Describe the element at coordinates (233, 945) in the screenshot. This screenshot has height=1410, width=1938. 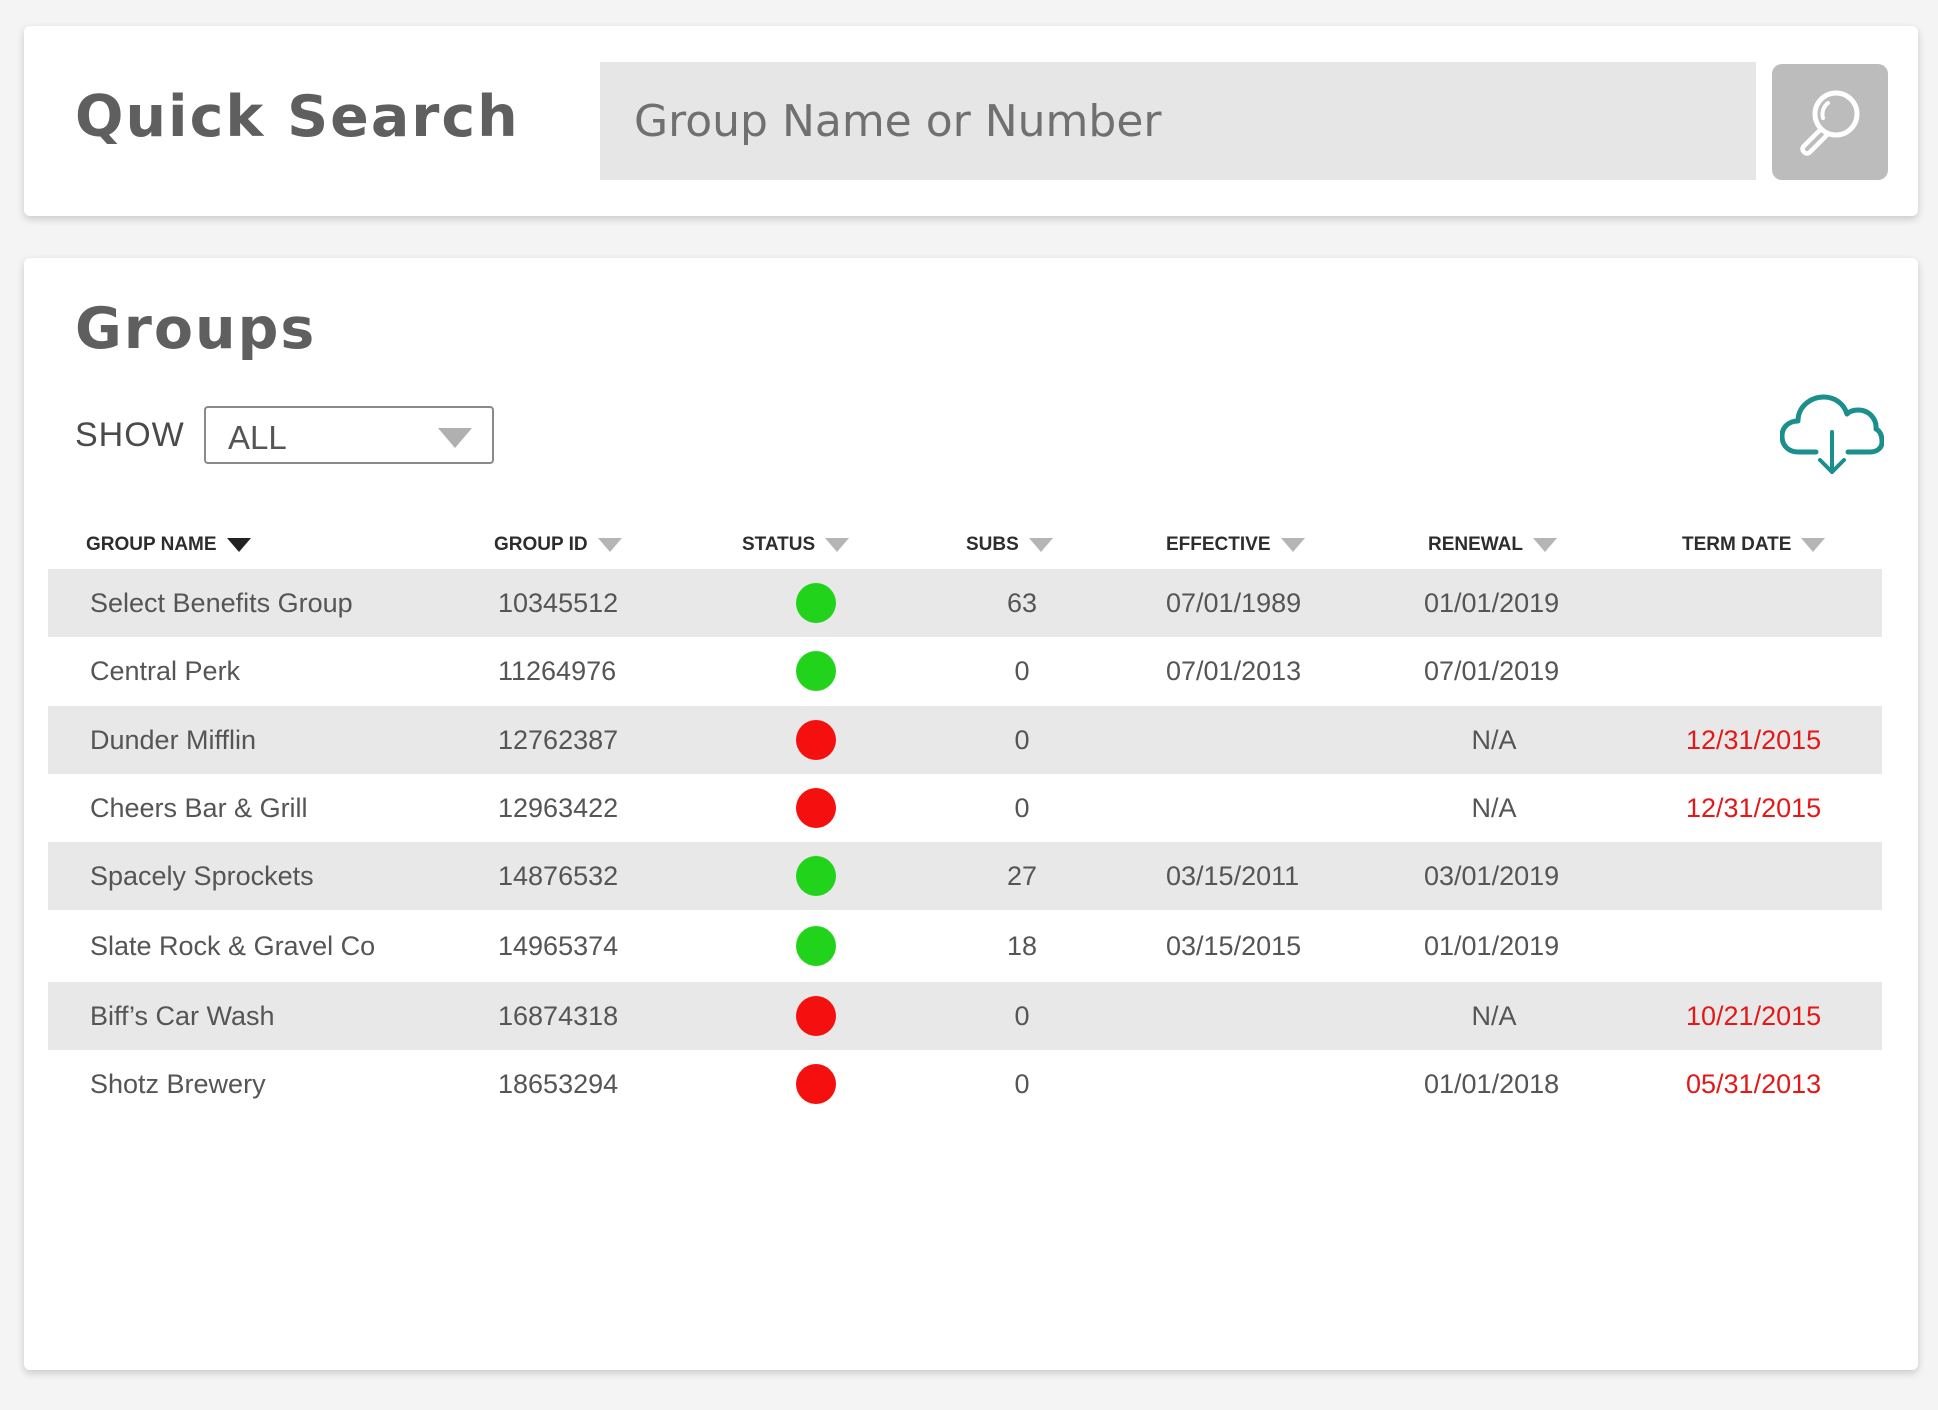
I see `group-name-cell: Slate Rock & Gravel Co` at that location.